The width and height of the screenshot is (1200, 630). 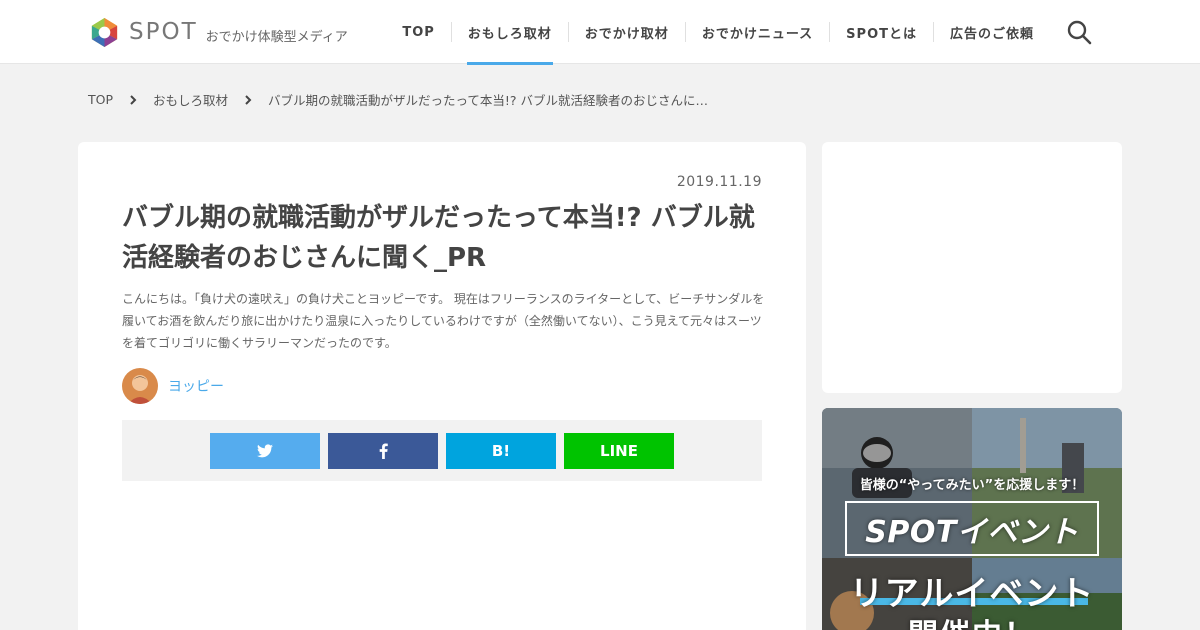 I want to click on author: ヨッピー, so click(x=173, y=386).